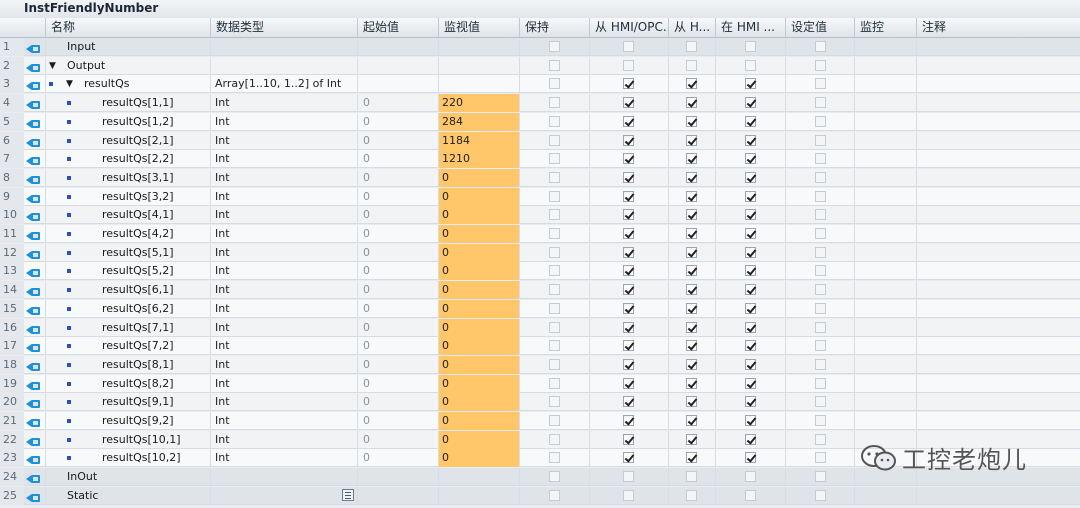 The height and width of the screenshot is (508, 1080). Describe the element at coordinates (127, 234) in the screenshot. I see `name-cell: resultQs[4,2]` at that location.